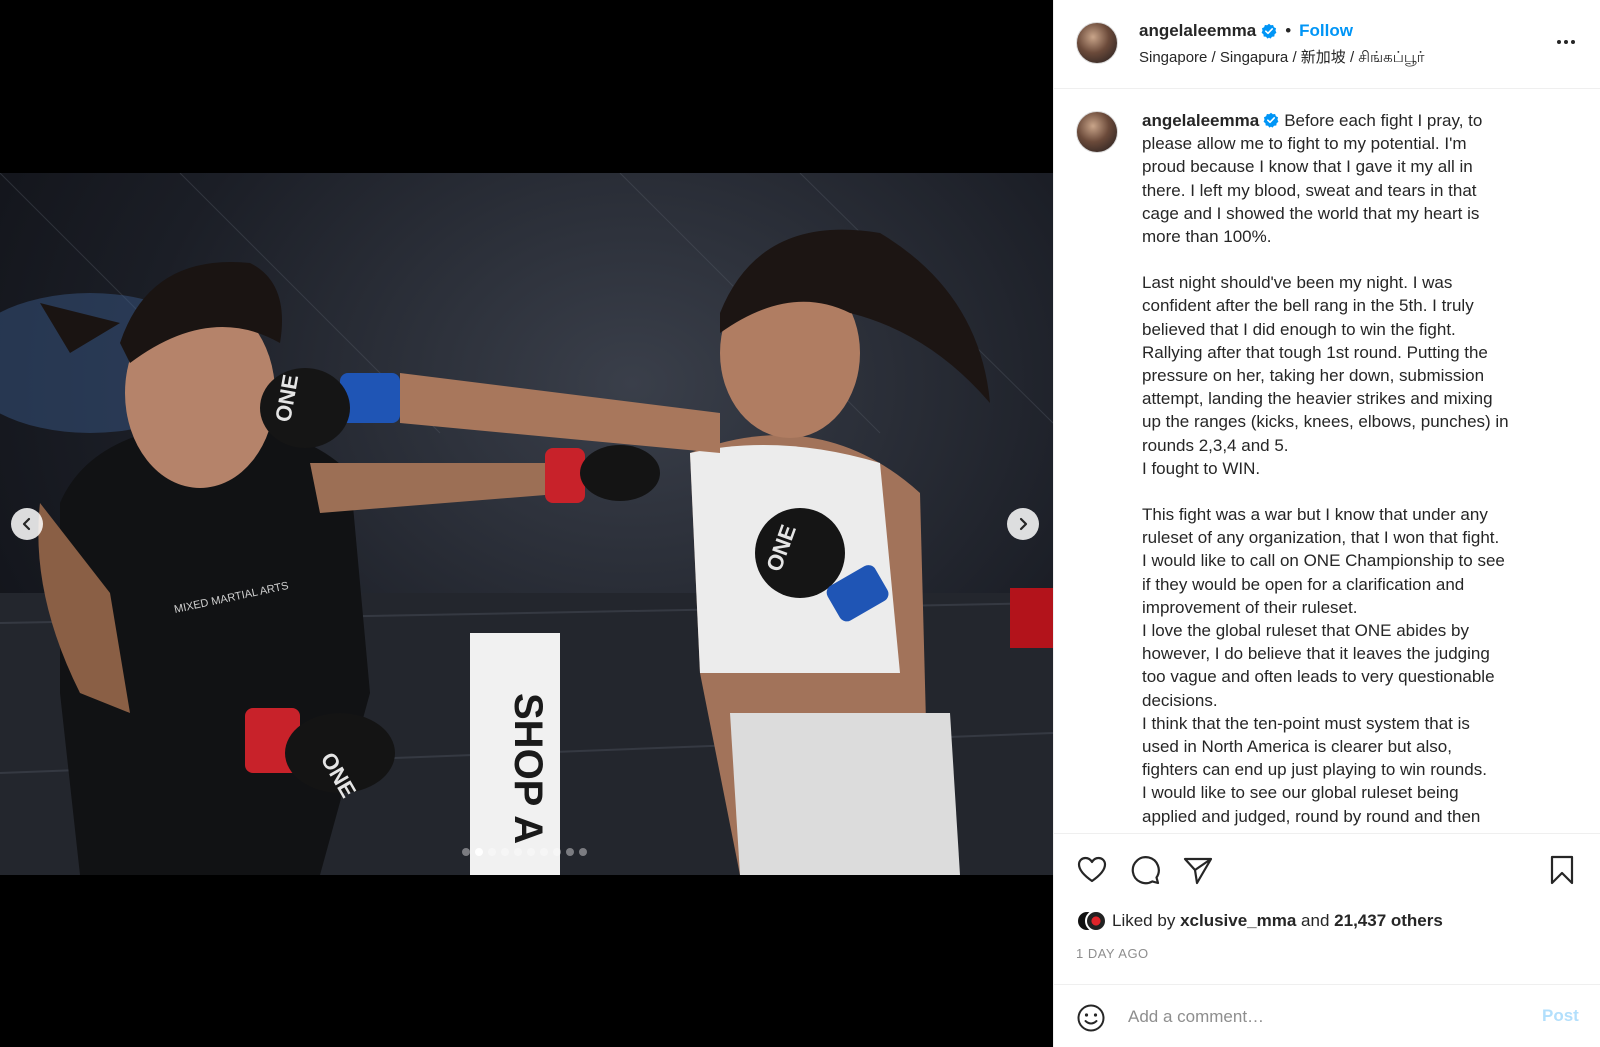  What do you see at coordinates (1092, 870) in the screenshot?
I see `heart-icon` at bounding box center [1092, 870].